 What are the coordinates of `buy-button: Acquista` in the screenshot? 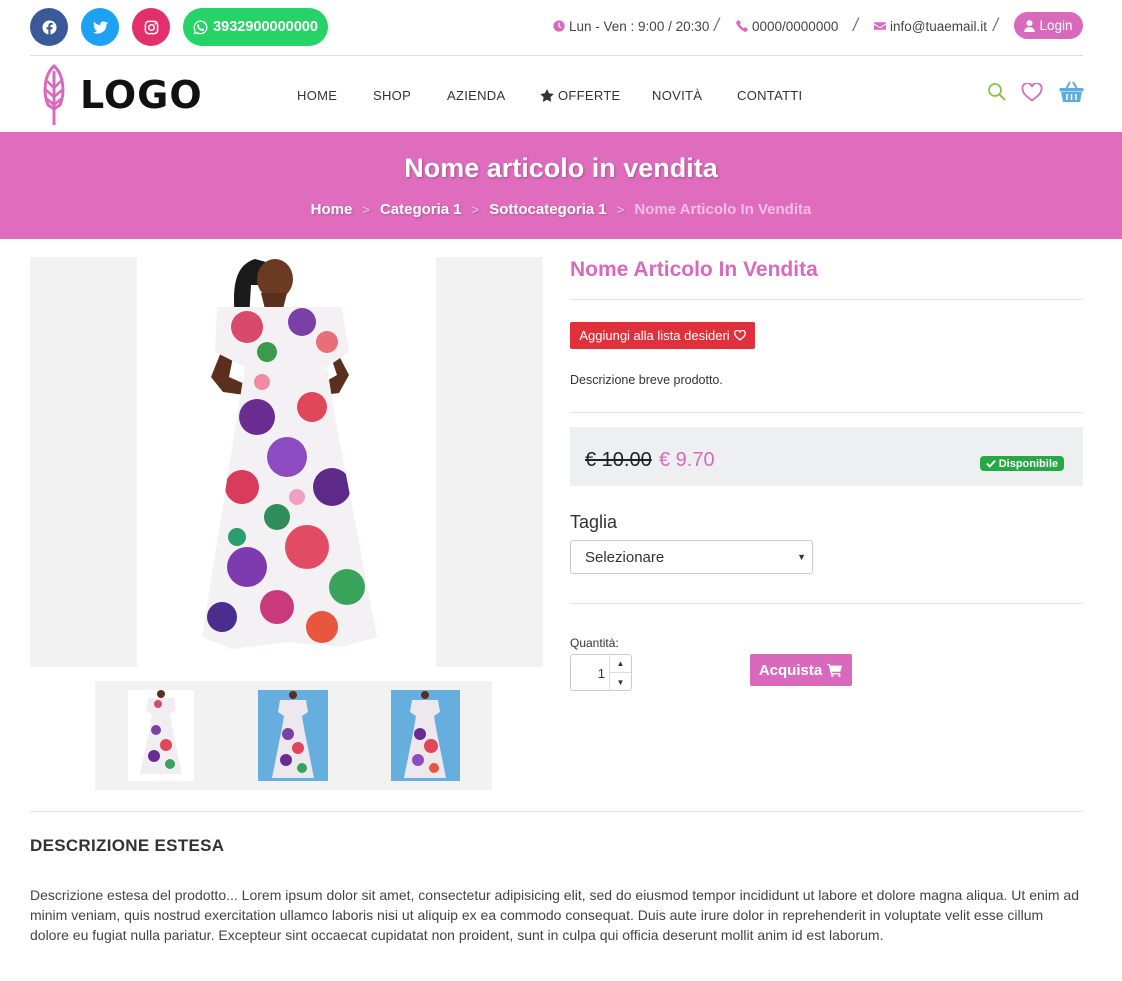 It's located at (801, 670).